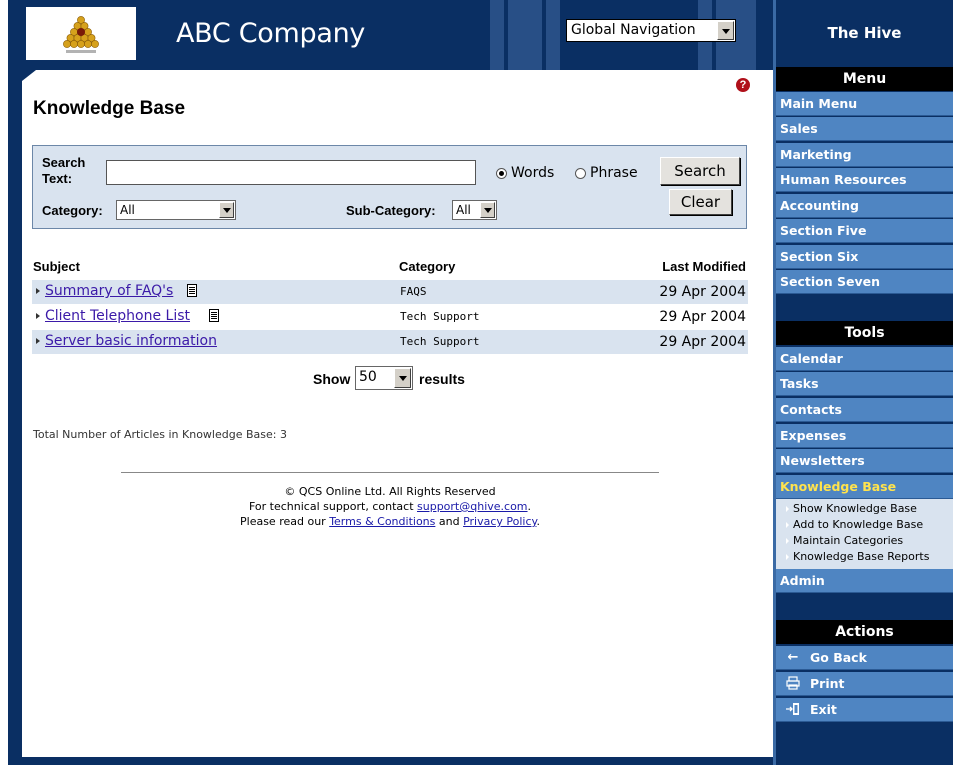 The width and height of the screenshot is (953, 765). What do you see at coordinates (291, 172) in the screenshot?
I see `search-input` at bounding box center [291, 172].